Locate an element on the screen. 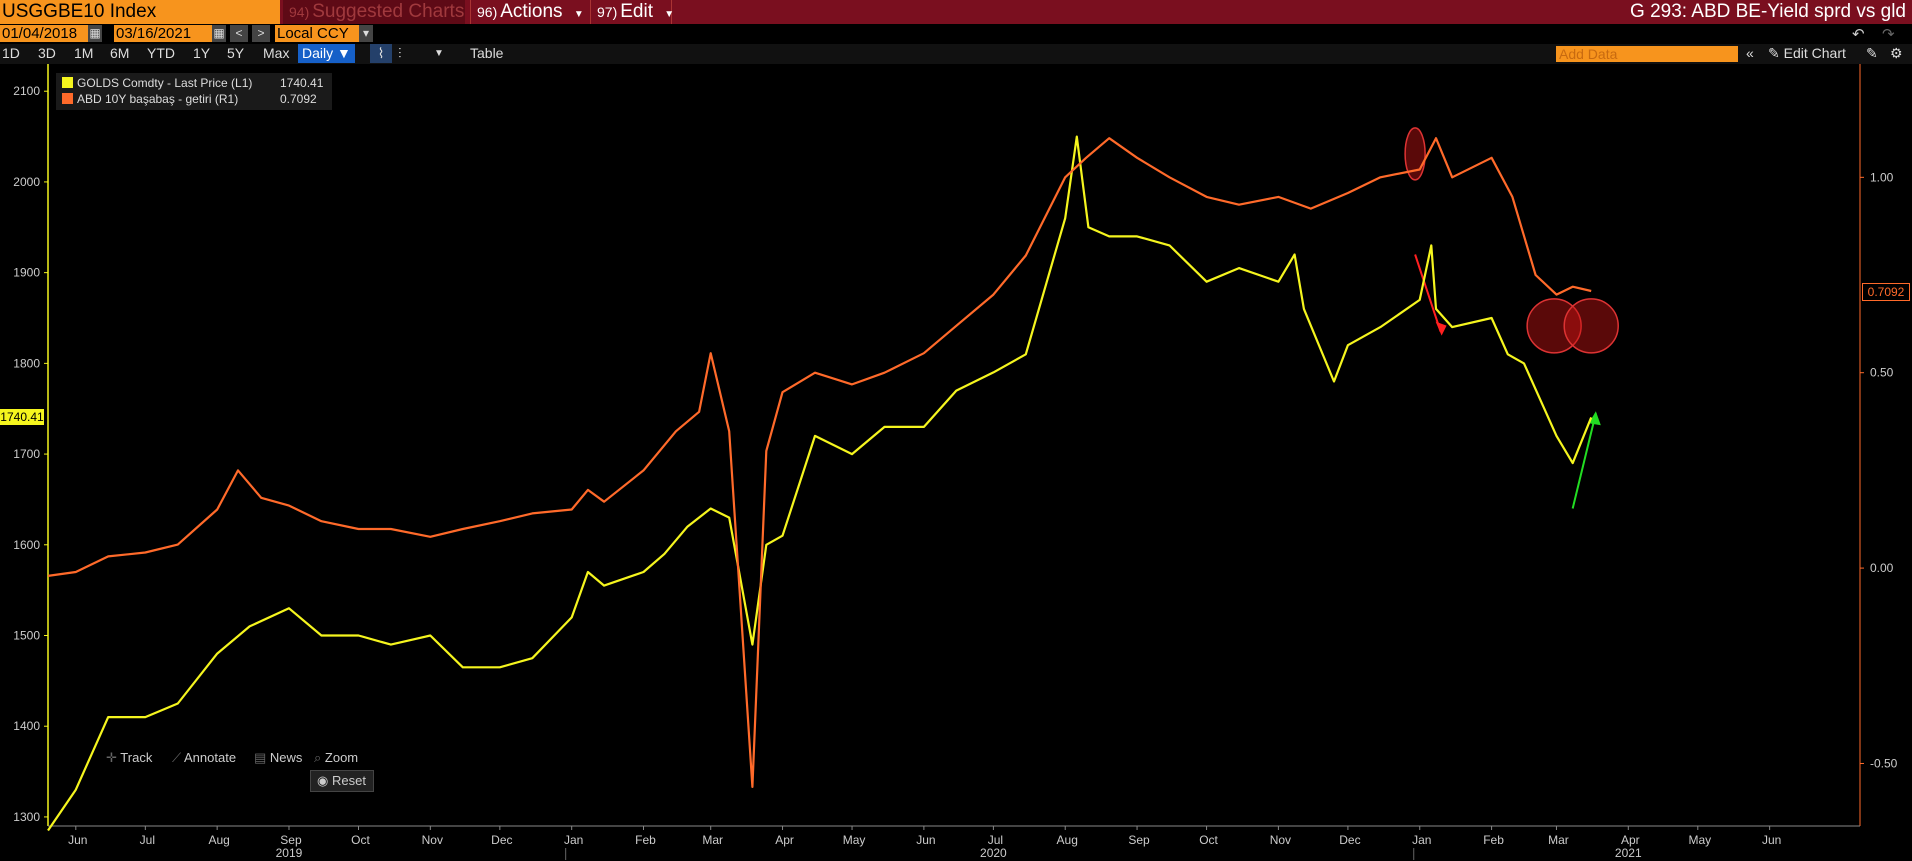 The height and width of the screenshot is (861, 1912). track-button: ✛ Track is located at coordinates (129, 758).